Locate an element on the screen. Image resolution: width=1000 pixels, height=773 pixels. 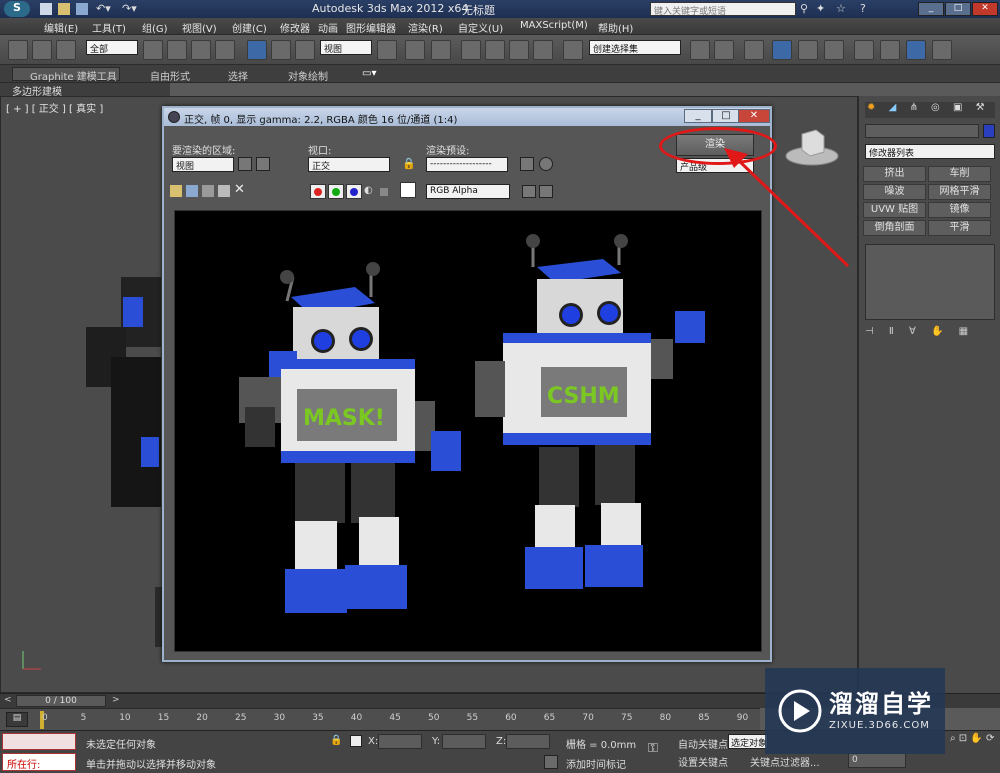
minimize-app-button: _ is located at coordinates (931, 9).